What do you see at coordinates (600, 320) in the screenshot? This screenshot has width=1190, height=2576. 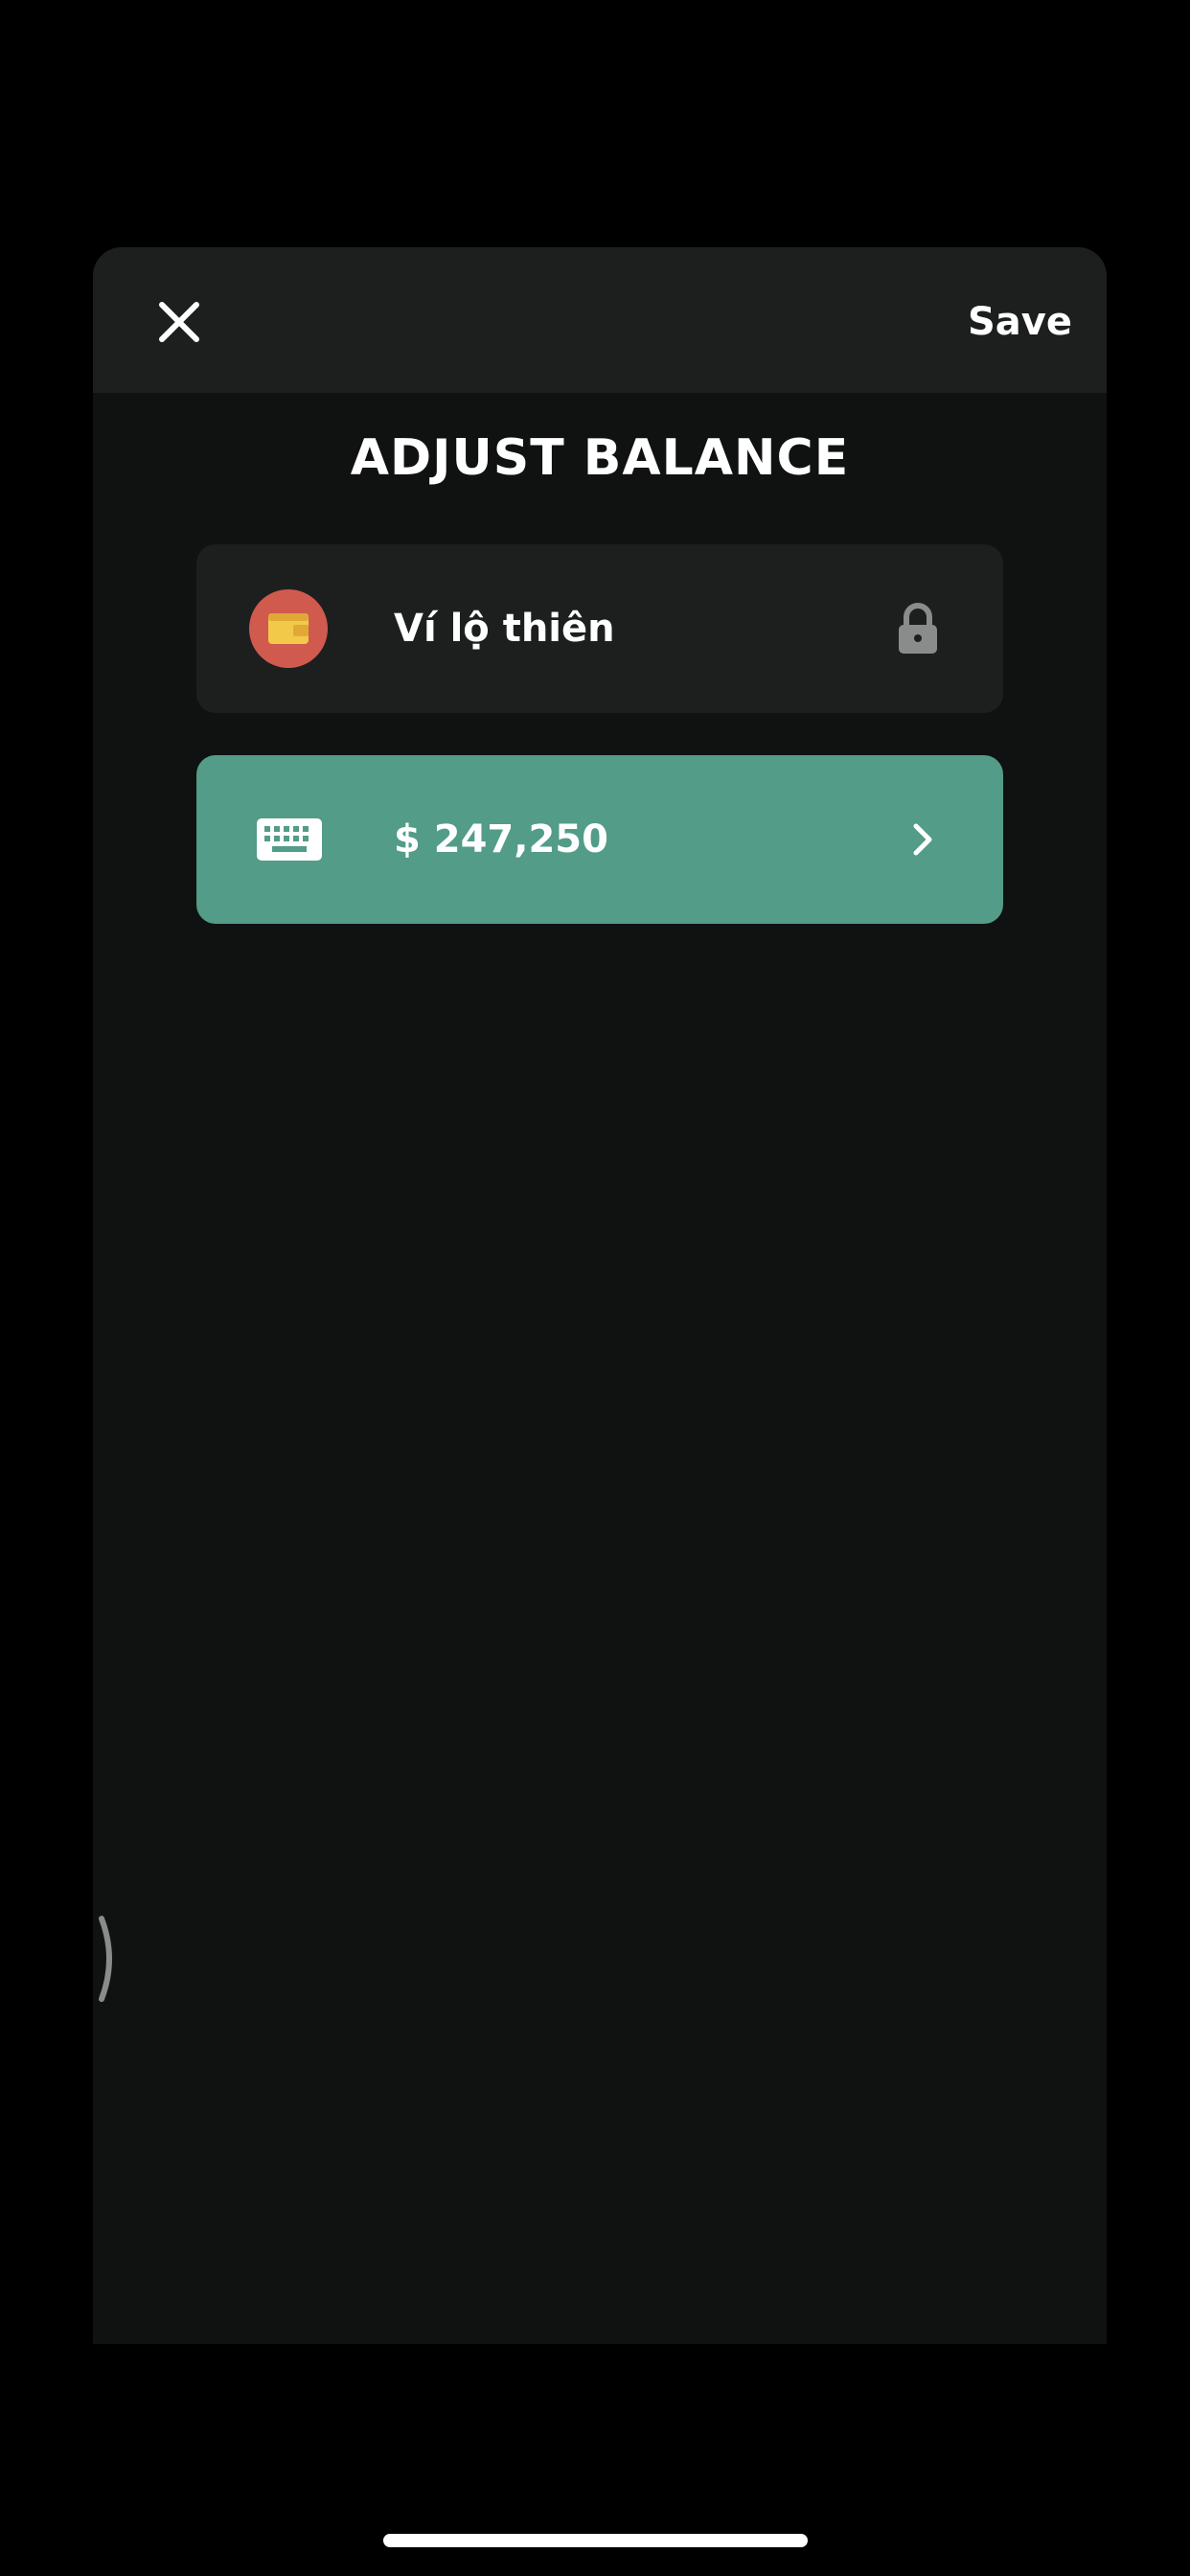 I see `sheet-header: Save` at bounding box center [600, 320].